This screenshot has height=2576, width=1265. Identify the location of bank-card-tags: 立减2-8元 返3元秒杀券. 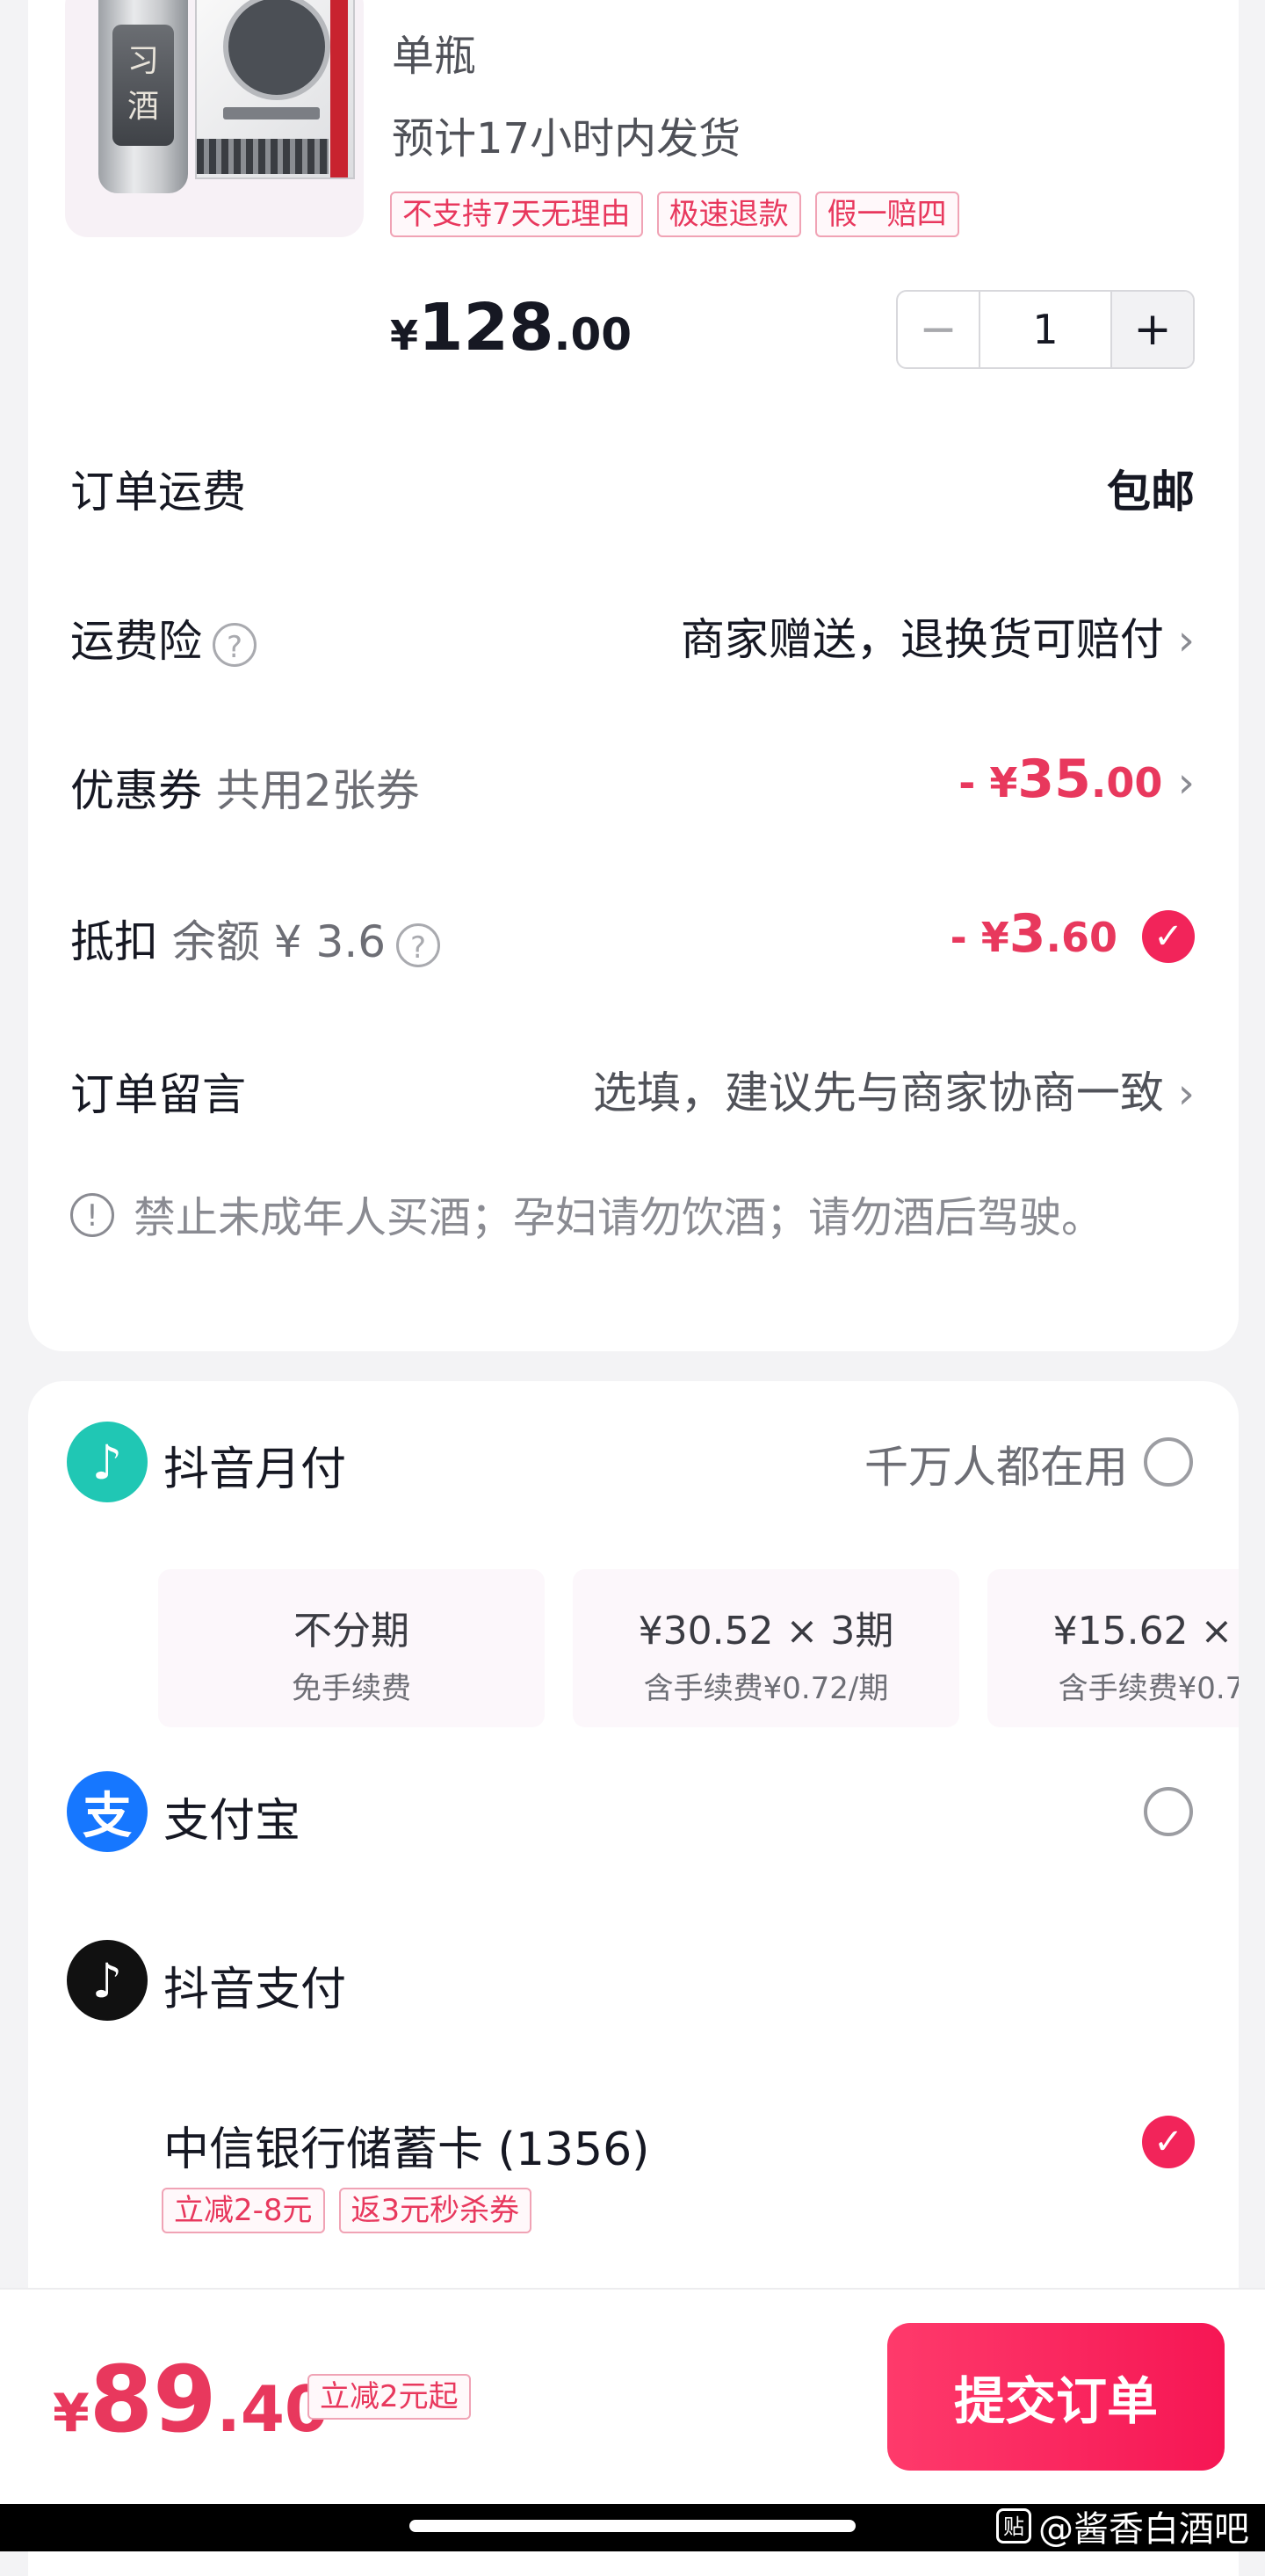
(347, 2210).